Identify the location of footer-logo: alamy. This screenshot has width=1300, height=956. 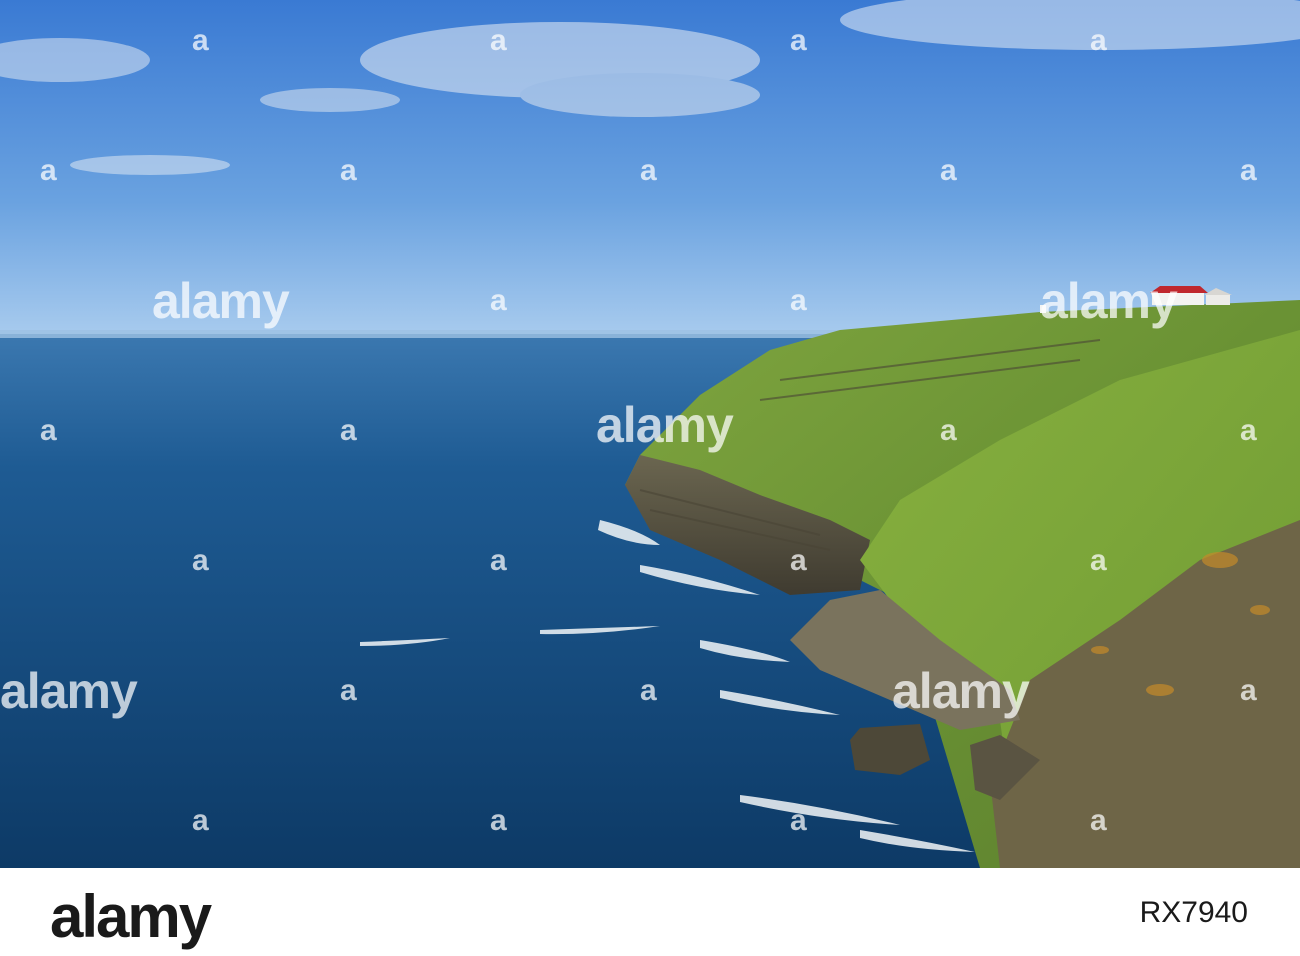
(131, 916).